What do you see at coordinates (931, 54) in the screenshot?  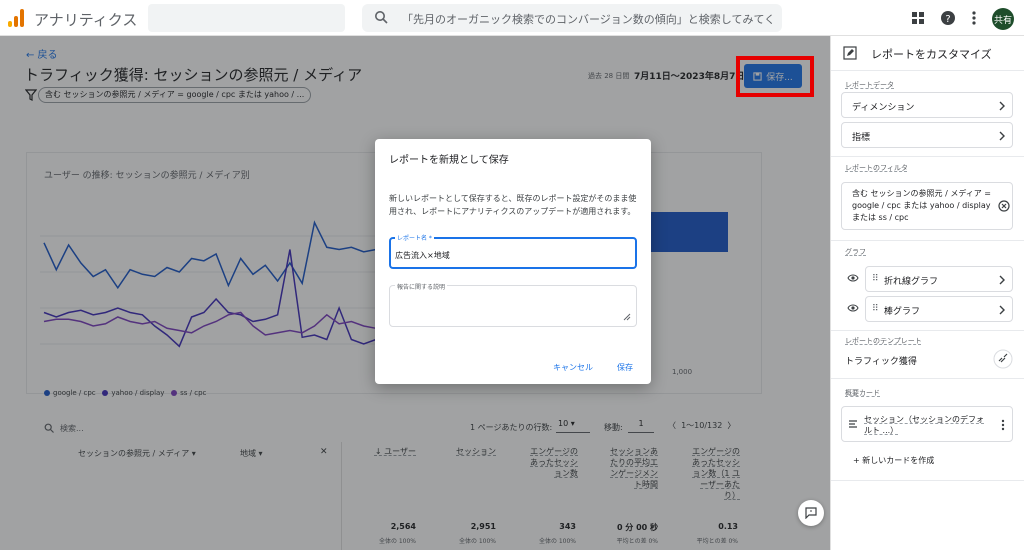 I see `panel-title: レポートをカスタマイズ` at bounding box center [931, 54].